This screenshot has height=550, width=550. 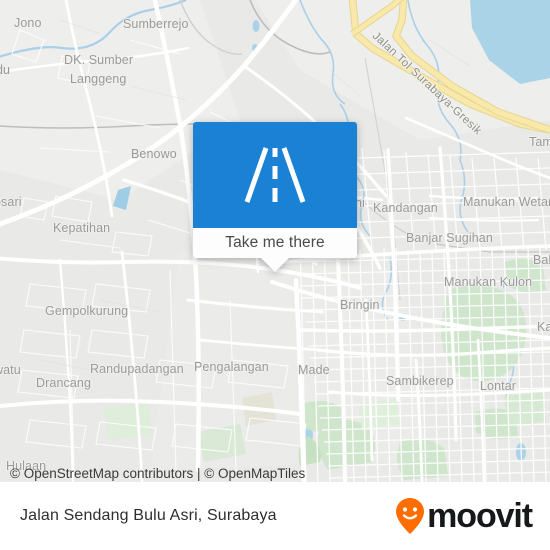 What do you see at coordinates (148, 515) in the screenshot?
I see `street-title: Jalan Sendang Bulu Asri, Surabaya` at bounding box center [148, 515].